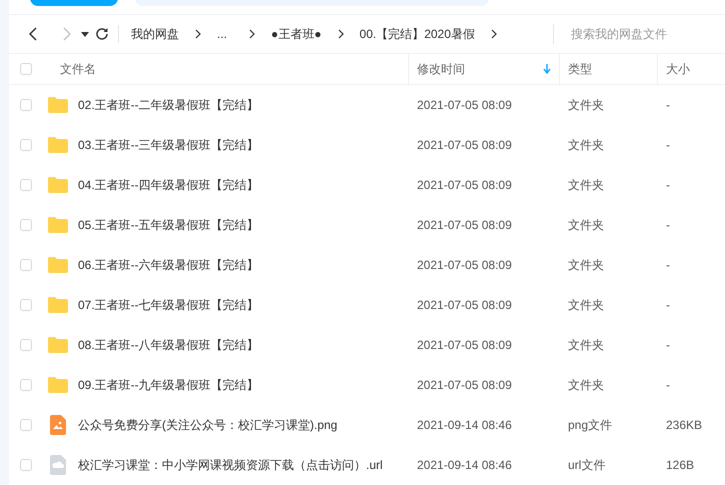 This screenshot has height=485, width=725. What do you see at coordinates (230, 465) in the screenshot?
I see `file-name: 校汇学习课堂：中小学网课视频资源下载（点击访问）.url` at bounding box center [230, 465].